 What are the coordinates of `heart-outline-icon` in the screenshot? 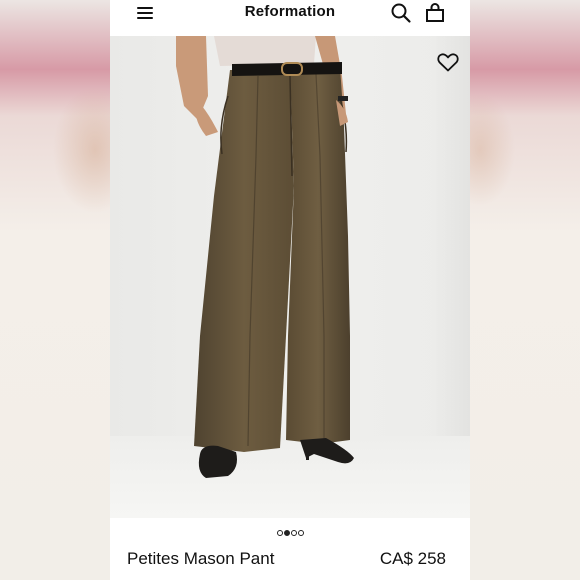 It's located at (448, 62).